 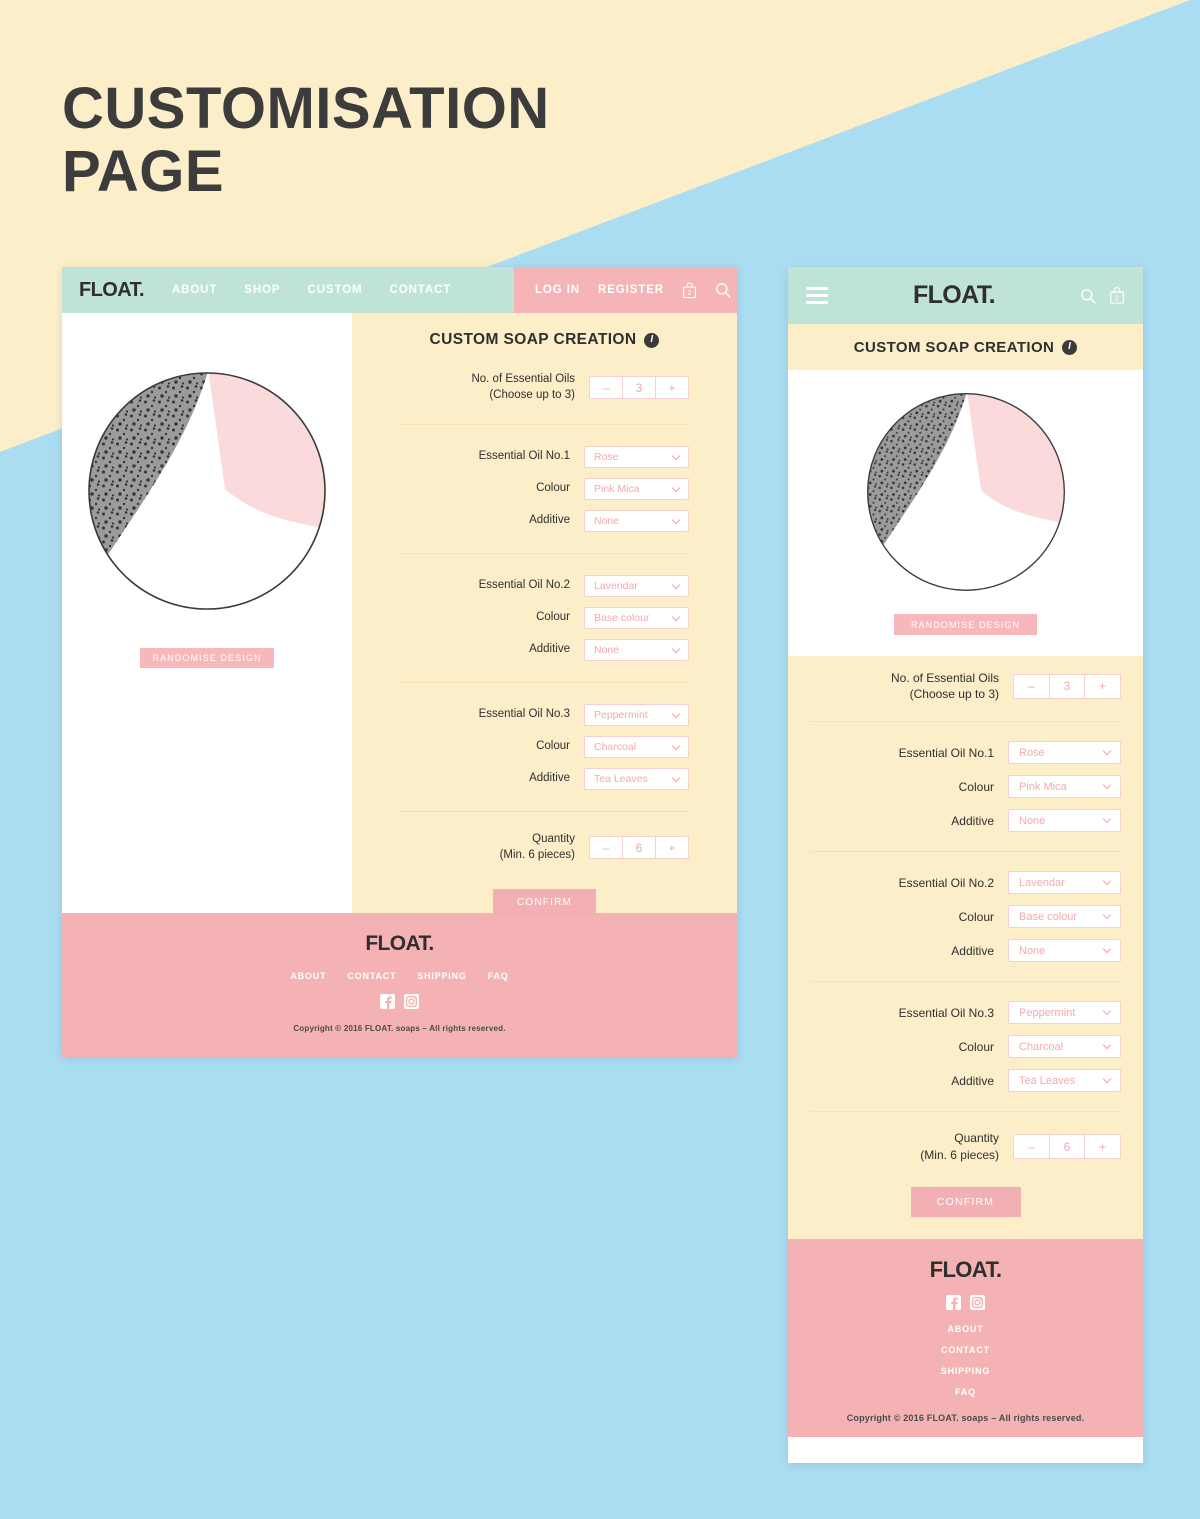 I want to click on quantity-decrement: –, so click(x=606, y=848).